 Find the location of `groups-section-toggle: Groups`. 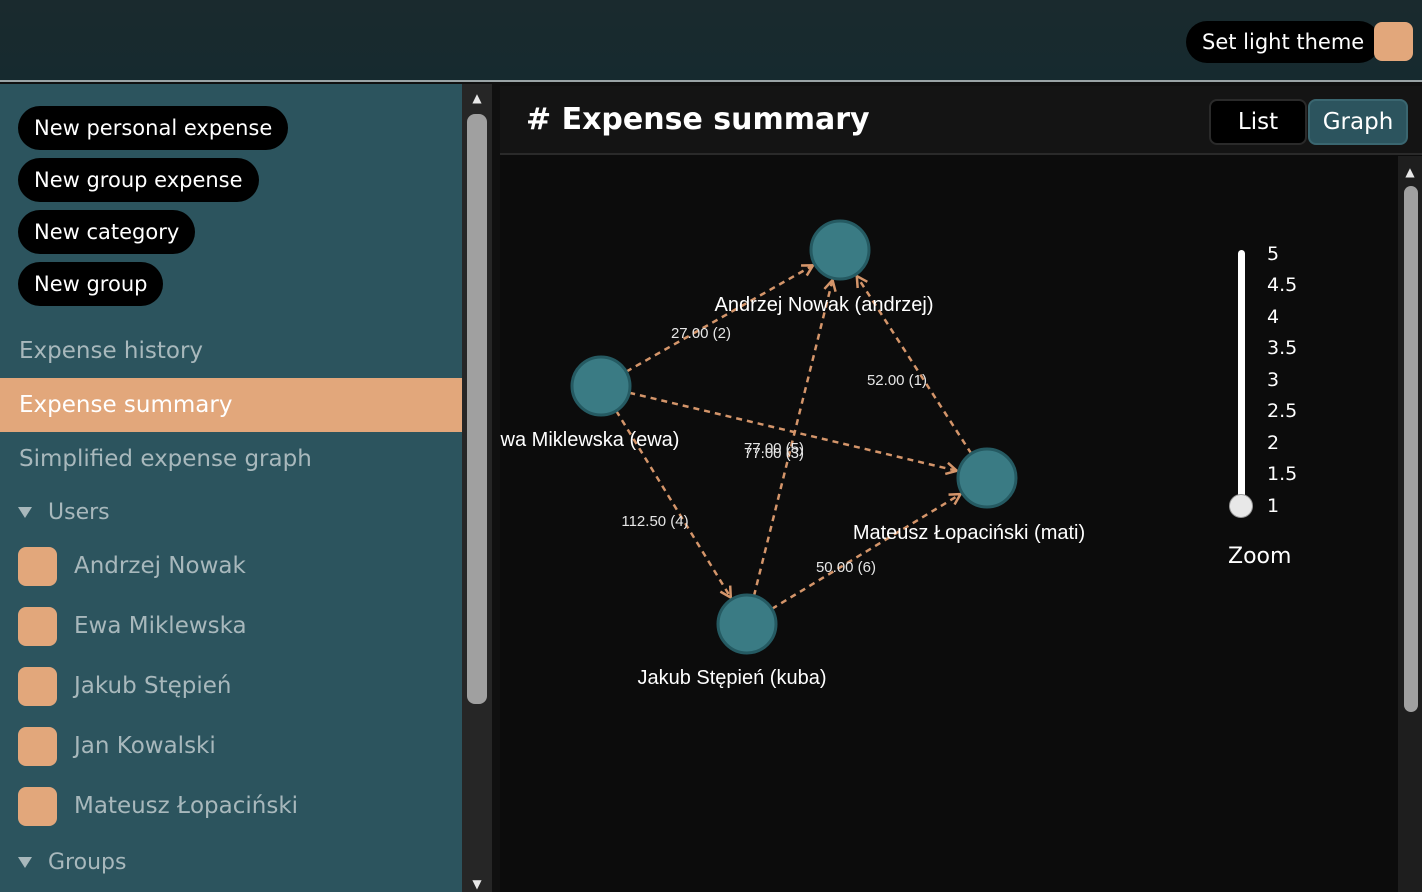

groups-section-toggle: Groups is located at coordinates (63, 862).